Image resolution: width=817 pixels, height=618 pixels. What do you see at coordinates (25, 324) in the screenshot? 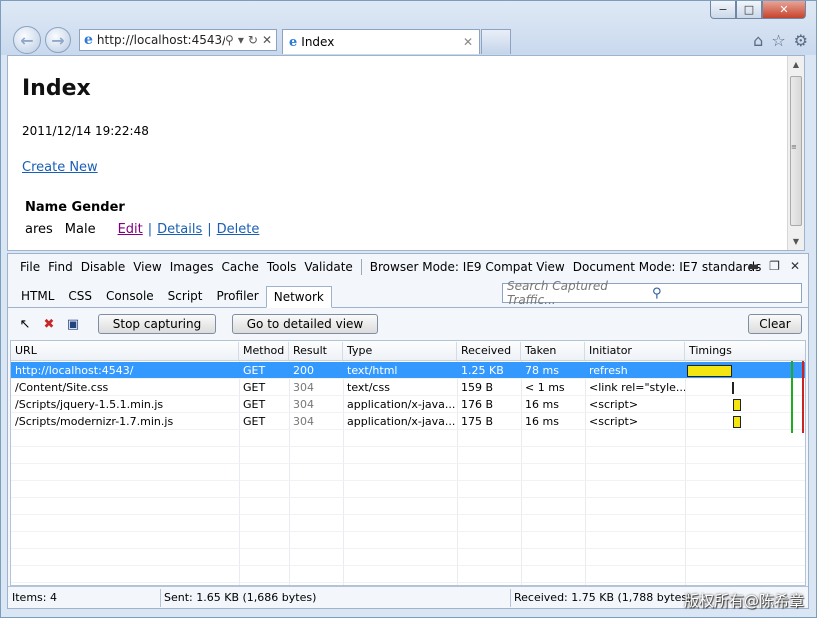
I see `select-element-cursor-icon: ↖` at bounding box center [25, 324].